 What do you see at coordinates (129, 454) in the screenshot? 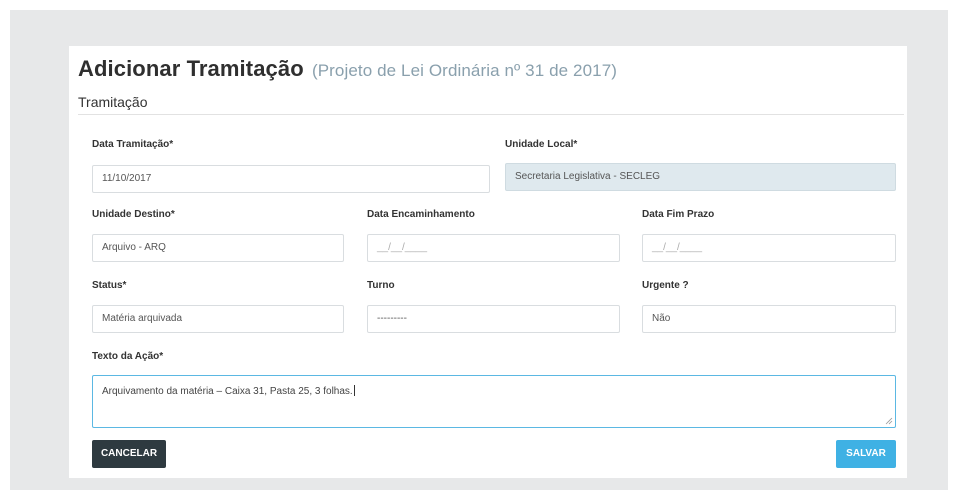
I see `cancel-button: CANCELAR` at bounding box center [129, 454].